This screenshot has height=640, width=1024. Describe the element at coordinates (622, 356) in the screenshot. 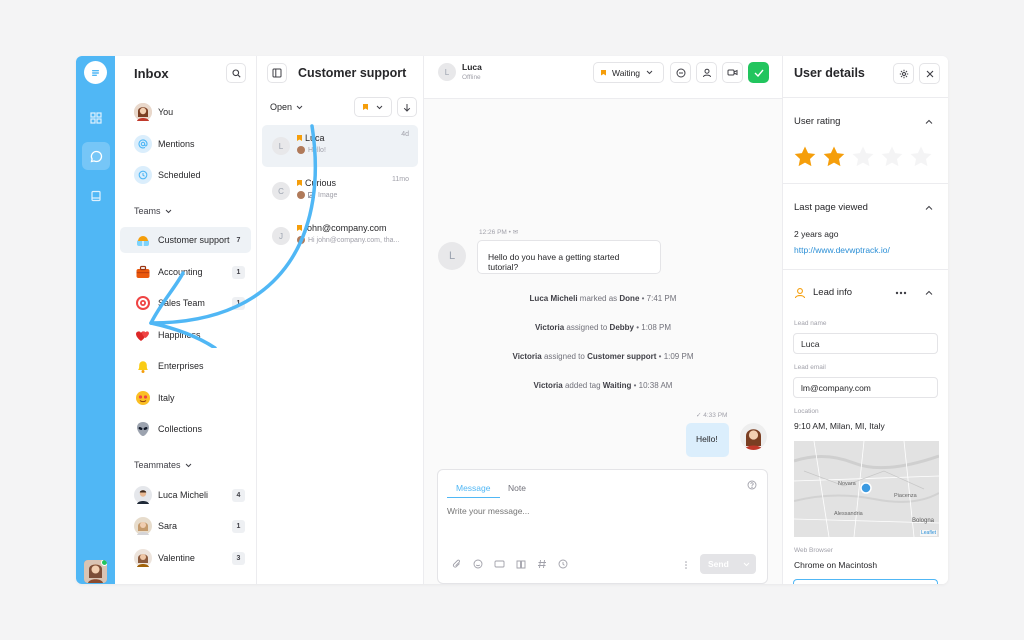

I see `event-target: Customer support` at that location.